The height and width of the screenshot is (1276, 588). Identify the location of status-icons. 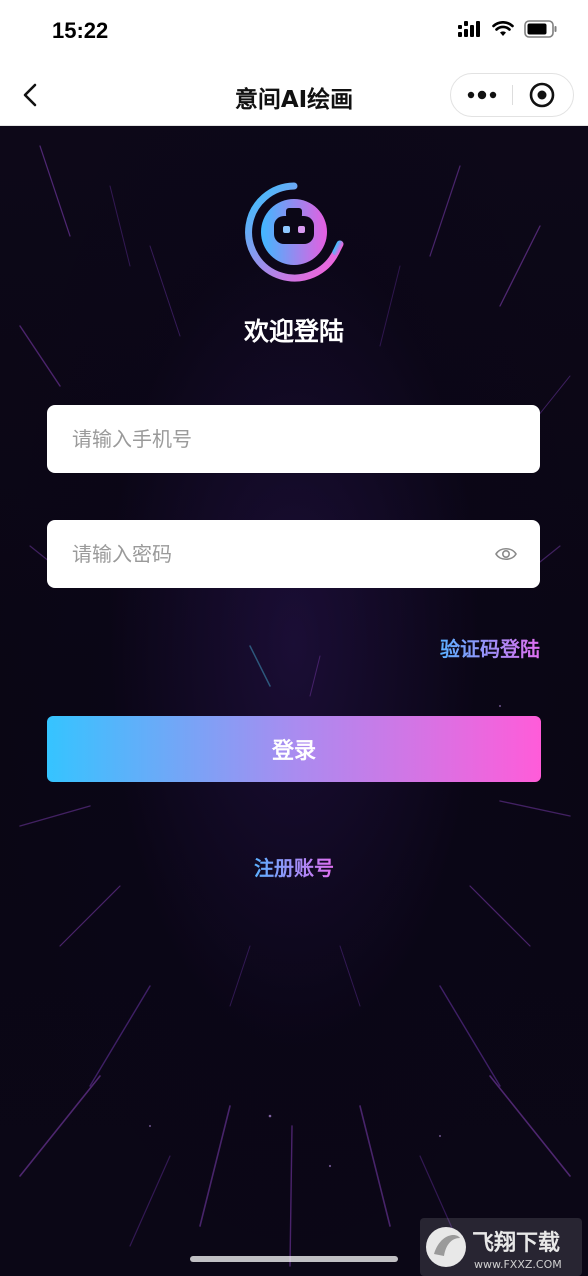
(508, 29).